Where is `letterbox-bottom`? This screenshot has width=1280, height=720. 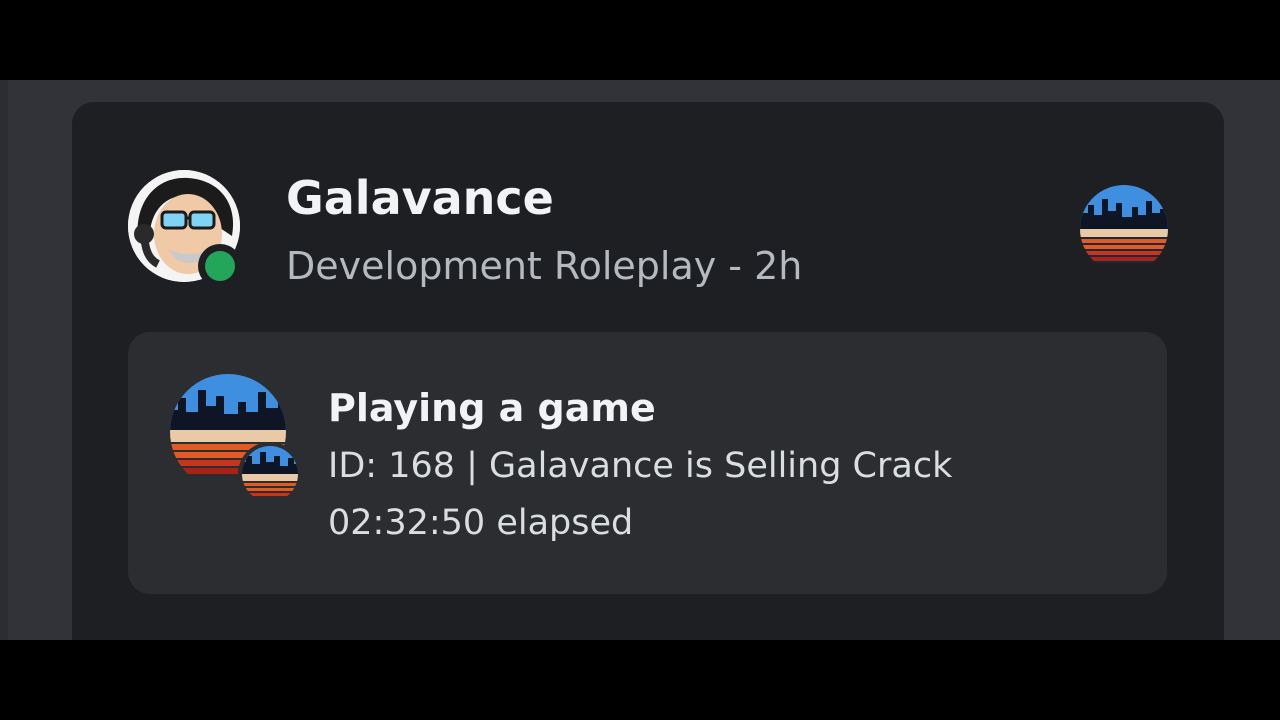
letterbox-bottom is located at coordinates (640, 680).